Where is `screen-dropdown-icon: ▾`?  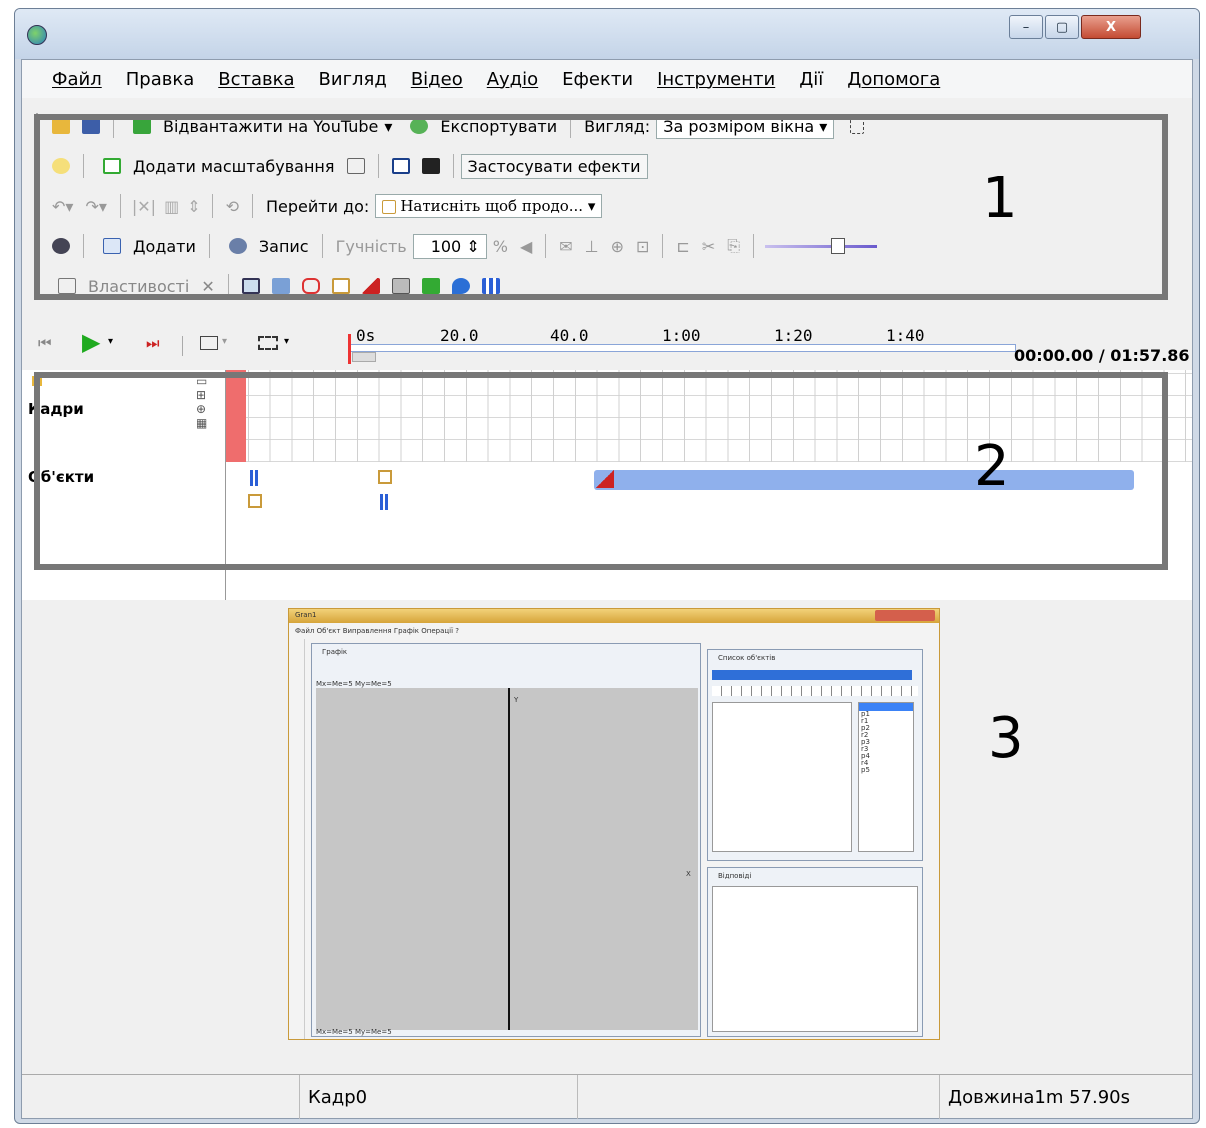 screen-dropdown-icon: ▾ is located at coordinates (224, 341).